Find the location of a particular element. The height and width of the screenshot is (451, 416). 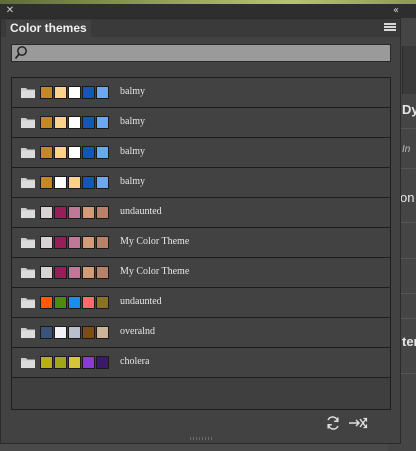

magnifier-icon is located at coordinates (20, 53).